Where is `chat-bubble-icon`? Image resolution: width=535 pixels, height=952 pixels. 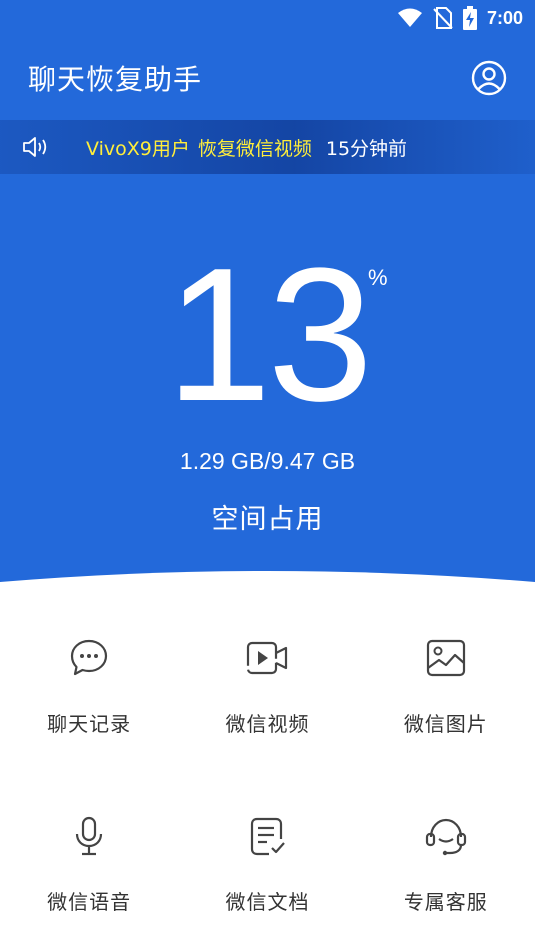
chat-bubble-icon is located at coordinates (89, 658).